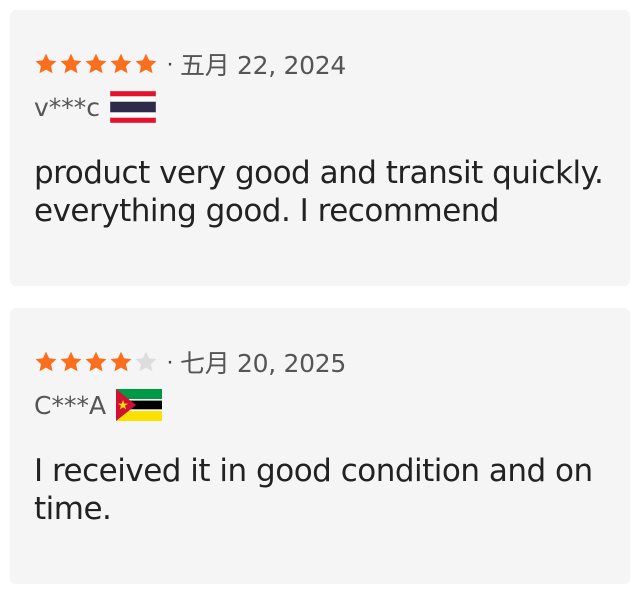 The width and height of the screenshot is (640, 604). What do you see at coordinates (320, 405) in the screenshot?
I see `reviewer-line: C***A` at bounding box center [320, 405].